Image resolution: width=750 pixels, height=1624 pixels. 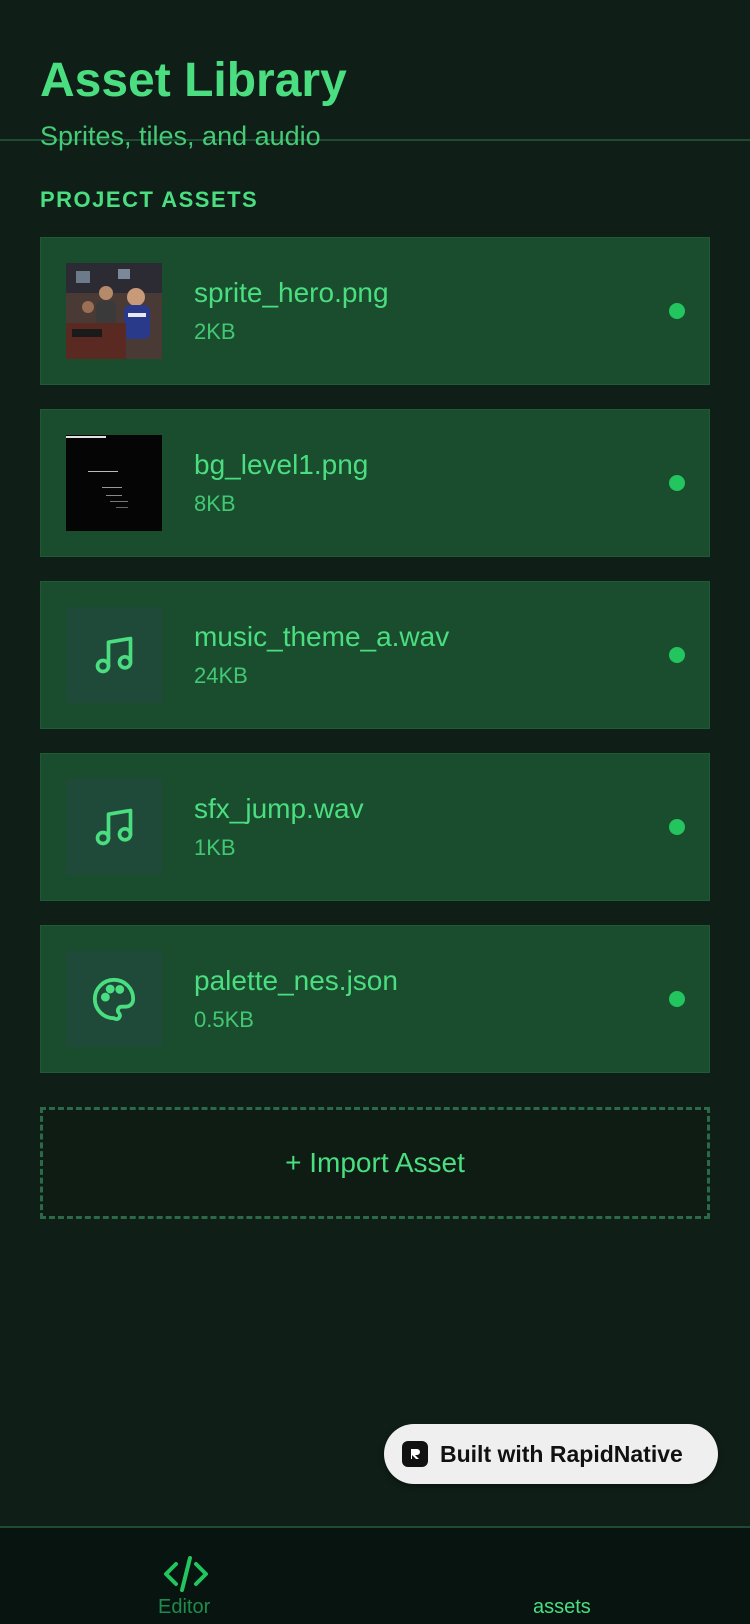 What do you see at coordinates (114, 311) in the screenshot?
I see `photo-thumbnail` at bounding box center [114, 311].